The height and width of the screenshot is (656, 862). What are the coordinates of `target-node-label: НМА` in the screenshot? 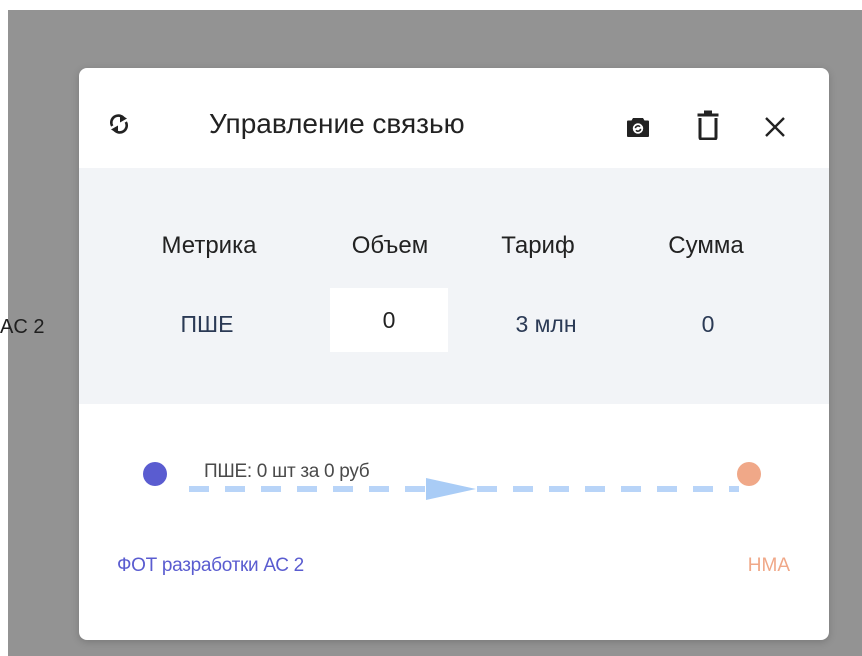 It's located at (768, 565).